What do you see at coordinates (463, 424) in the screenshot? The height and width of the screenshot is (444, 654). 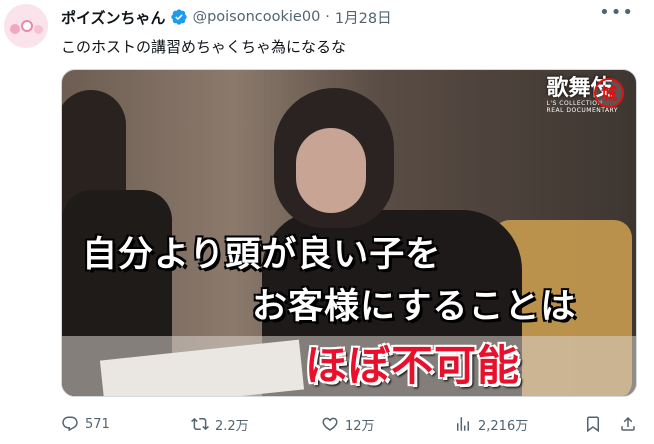 I see `views-icon` at bounding box center [463, 424].